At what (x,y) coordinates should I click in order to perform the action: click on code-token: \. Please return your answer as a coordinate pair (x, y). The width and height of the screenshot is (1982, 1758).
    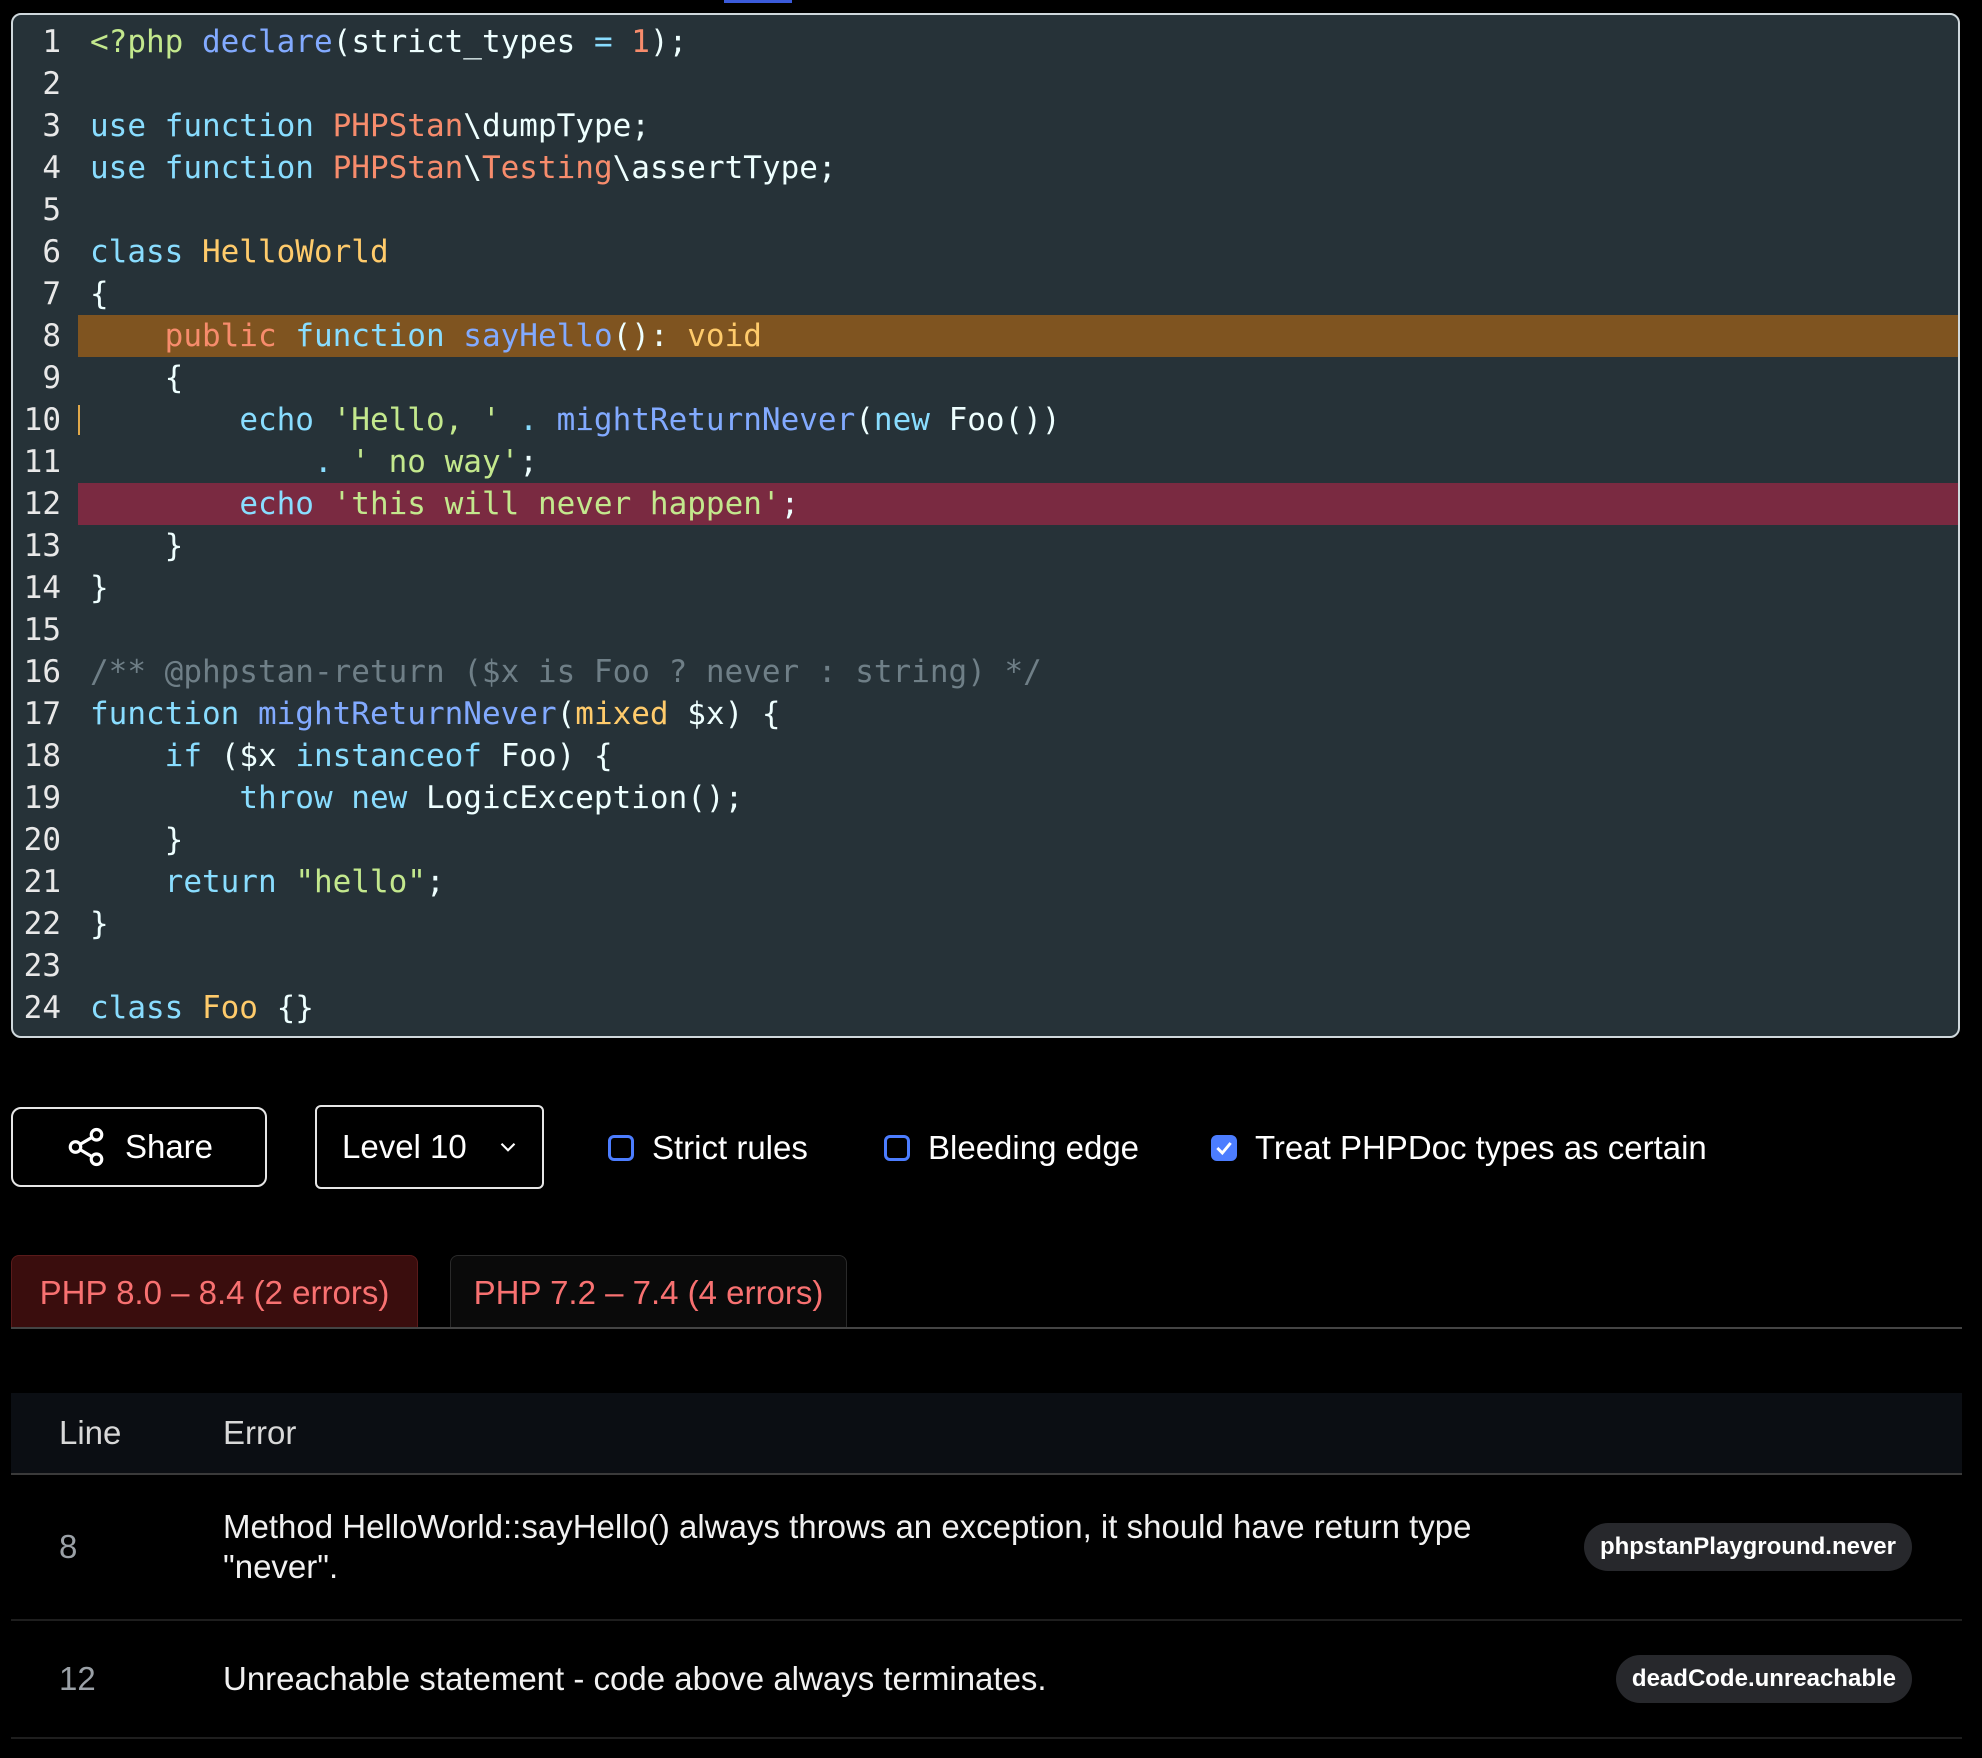
    Looking at the image, I should click on (472, 168).